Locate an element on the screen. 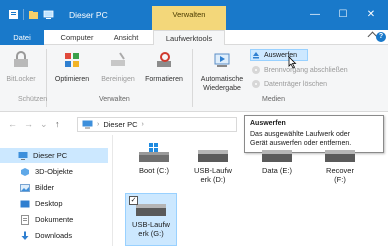 The height and width of the screenshot is (246, 388). properties-icon is located at coordinates (13, 14).